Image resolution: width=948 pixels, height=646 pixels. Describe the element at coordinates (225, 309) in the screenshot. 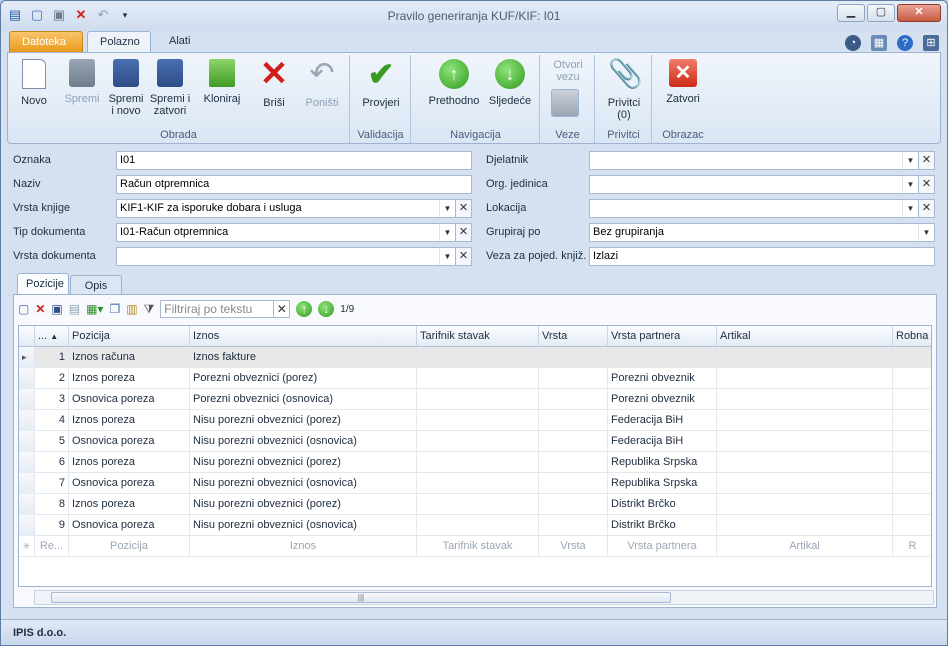

I see `filter-input: Filtriraj po tekstu ✕` at that location.